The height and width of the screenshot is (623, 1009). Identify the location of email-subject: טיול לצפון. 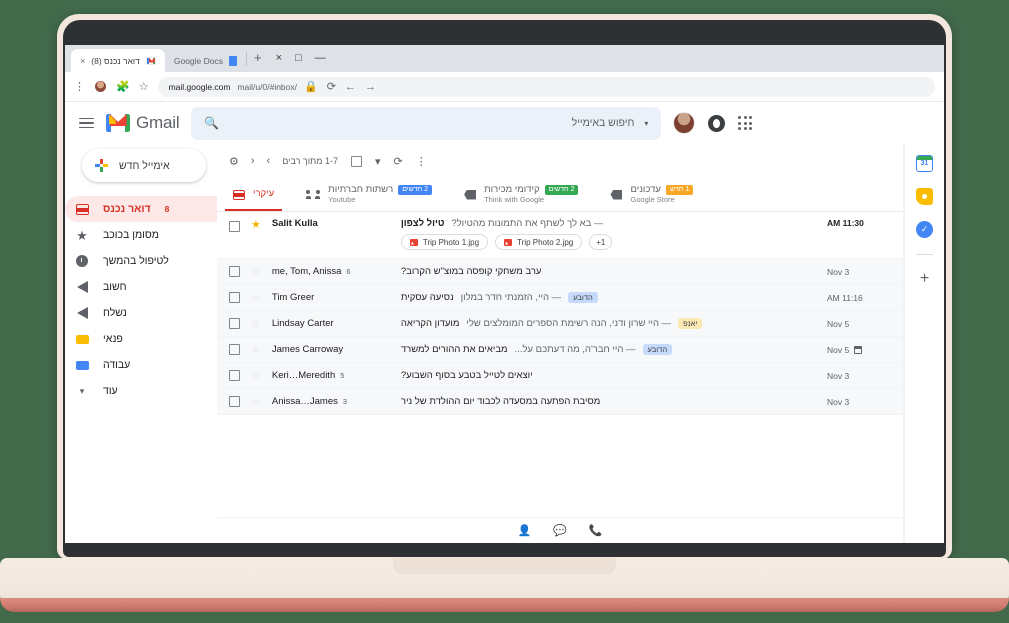
(422, 223).